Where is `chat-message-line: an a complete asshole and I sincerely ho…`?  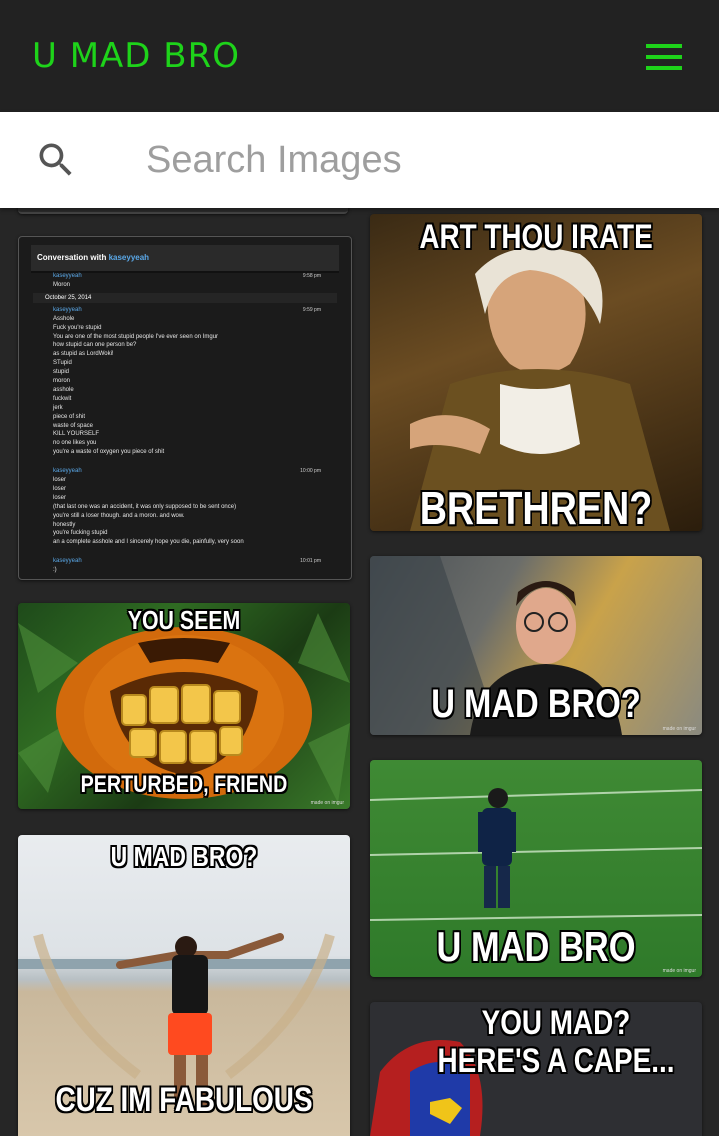 chat-message-line: an a complete asshole and I sincerely ho… is located at coordinates (148, 542).